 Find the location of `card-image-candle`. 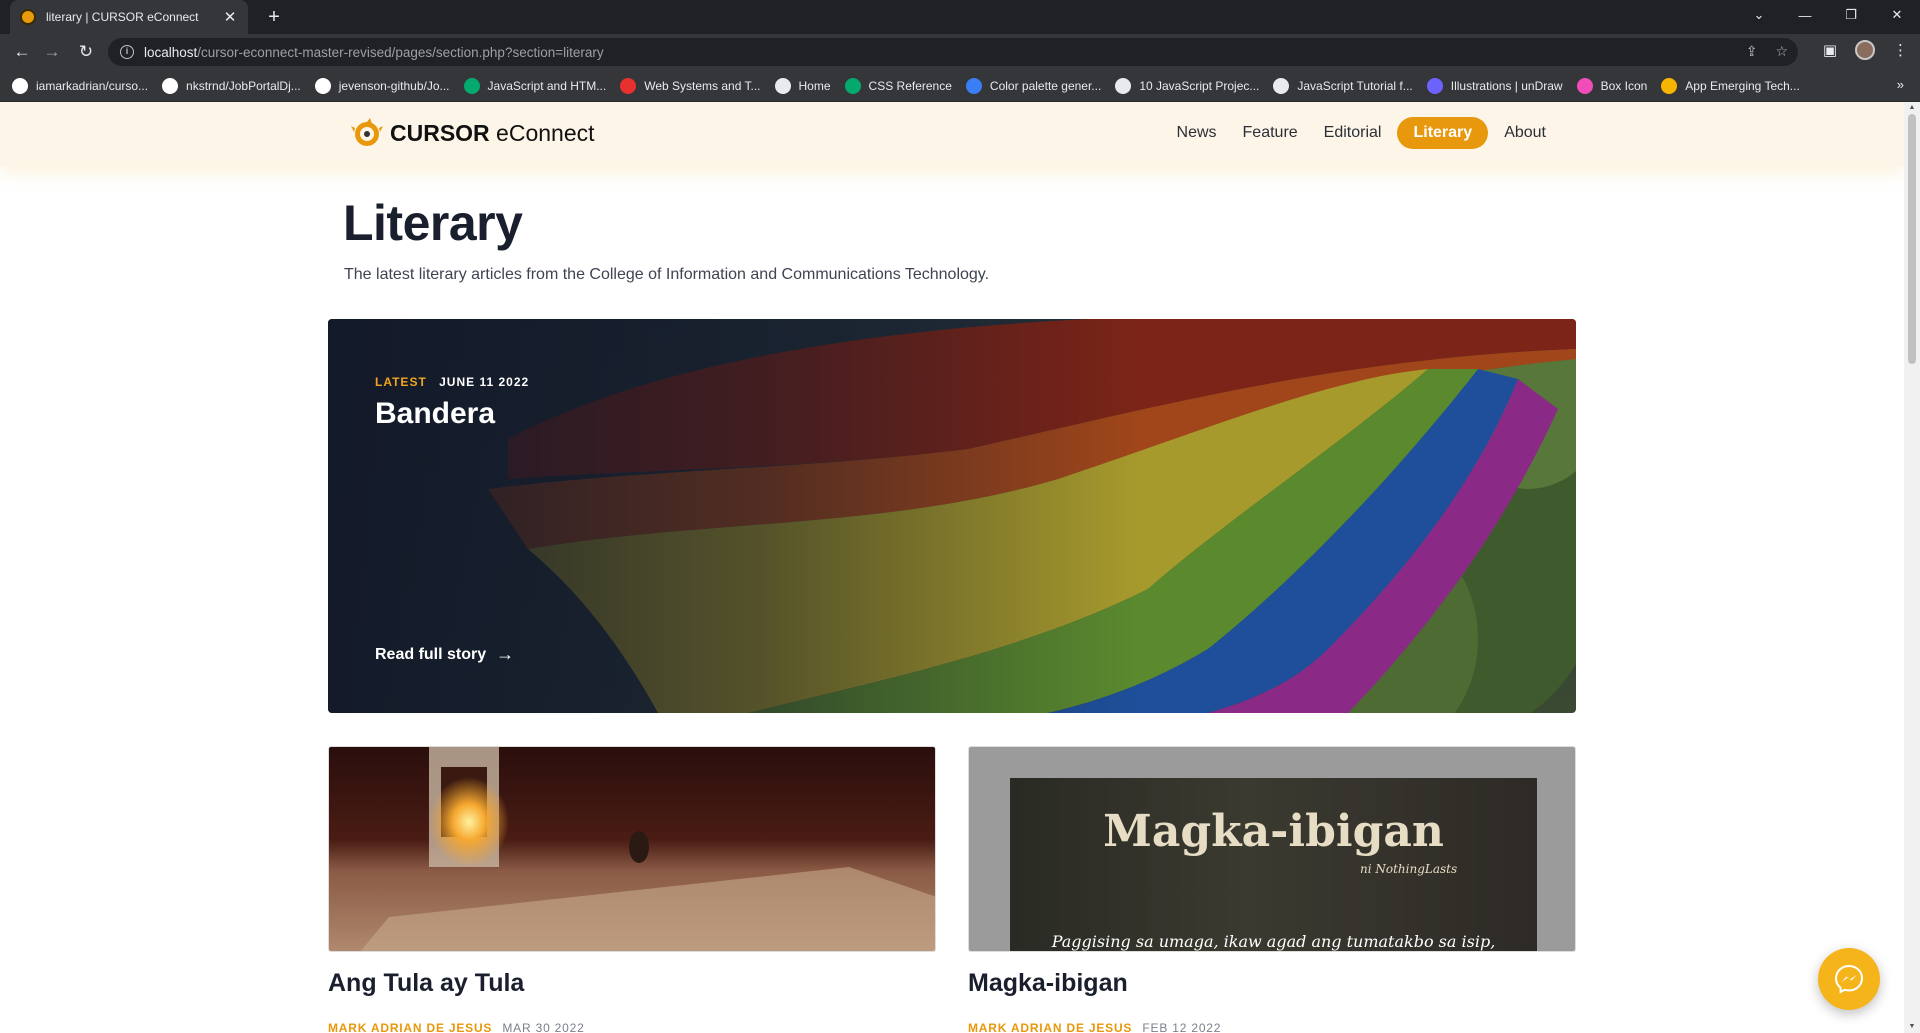

card-image-candle is located at coordinates (632, 849).